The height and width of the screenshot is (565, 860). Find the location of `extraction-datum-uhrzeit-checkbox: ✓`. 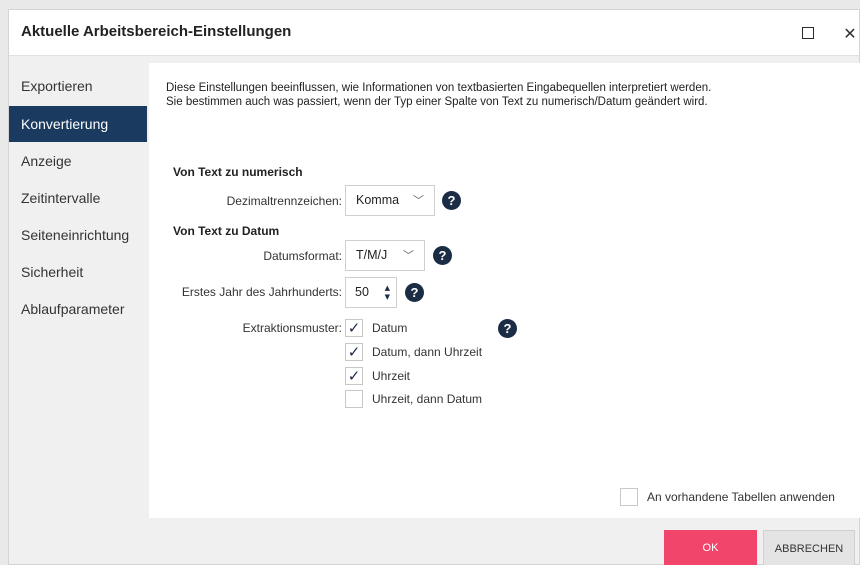

extraction-datum-uhrzeit-checkbox: ✓ is located at coordinates (354, 352).